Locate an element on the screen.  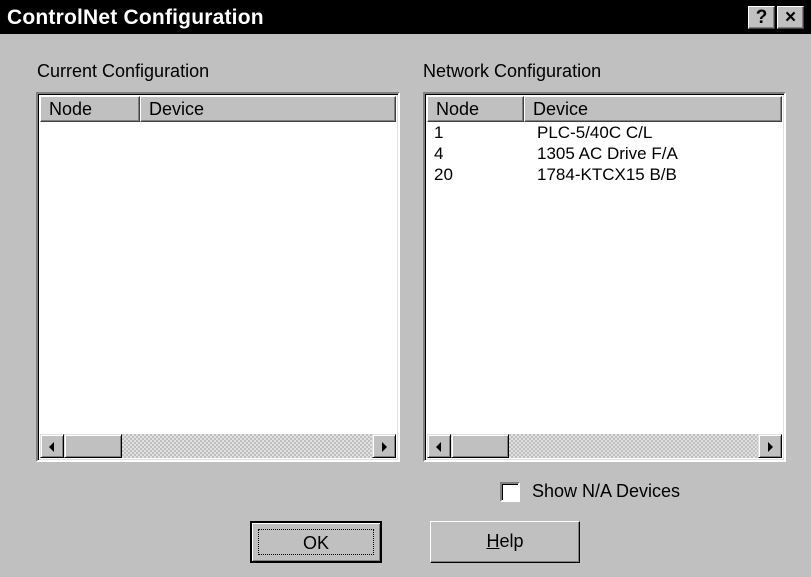
help-title-button: ? is located at coordinates (761, 17).